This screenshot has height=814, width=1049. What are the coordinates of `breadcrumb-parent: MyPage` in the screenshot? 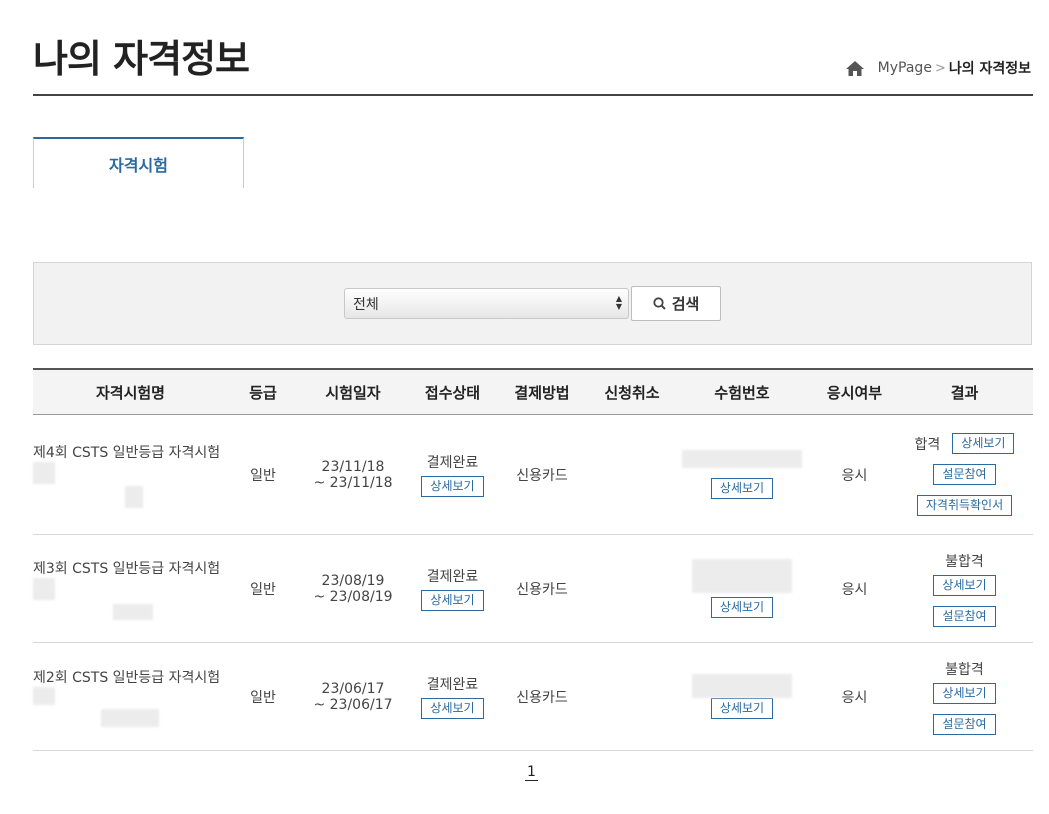 It's located at (905, 68).